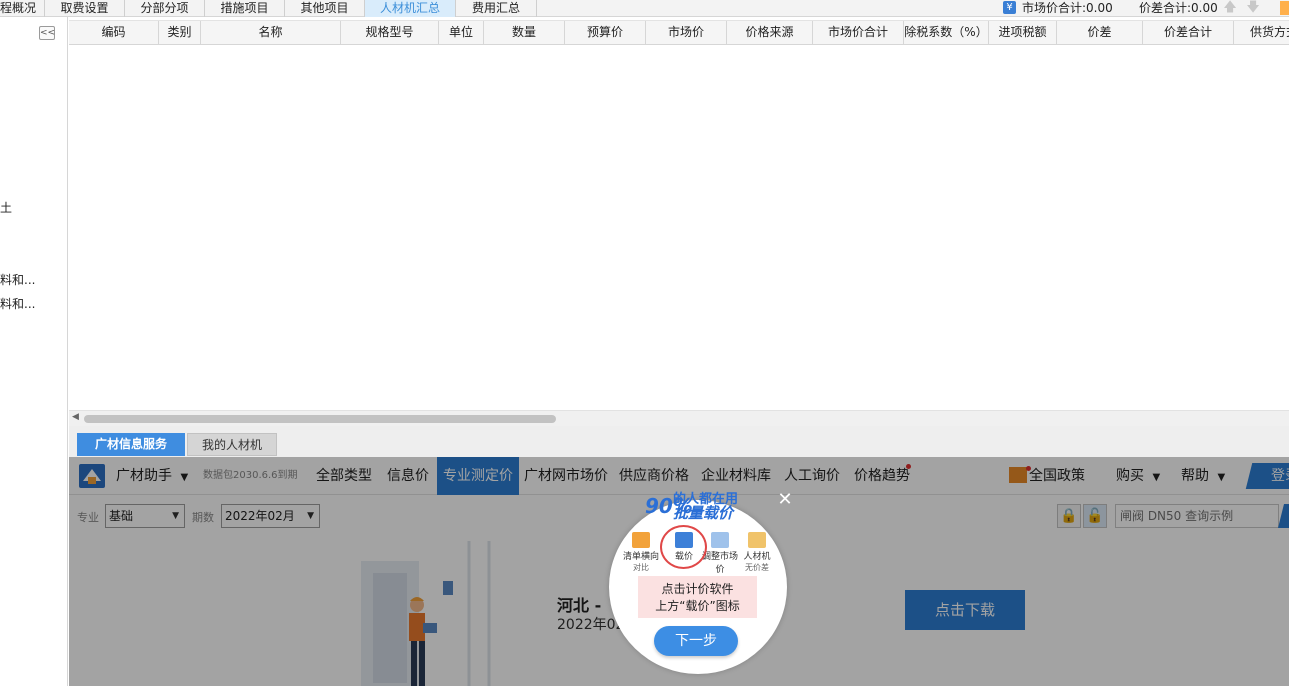 This screenshot has height=686, width=1289. I want to click on column-header: 市场价, so click(686, 33).